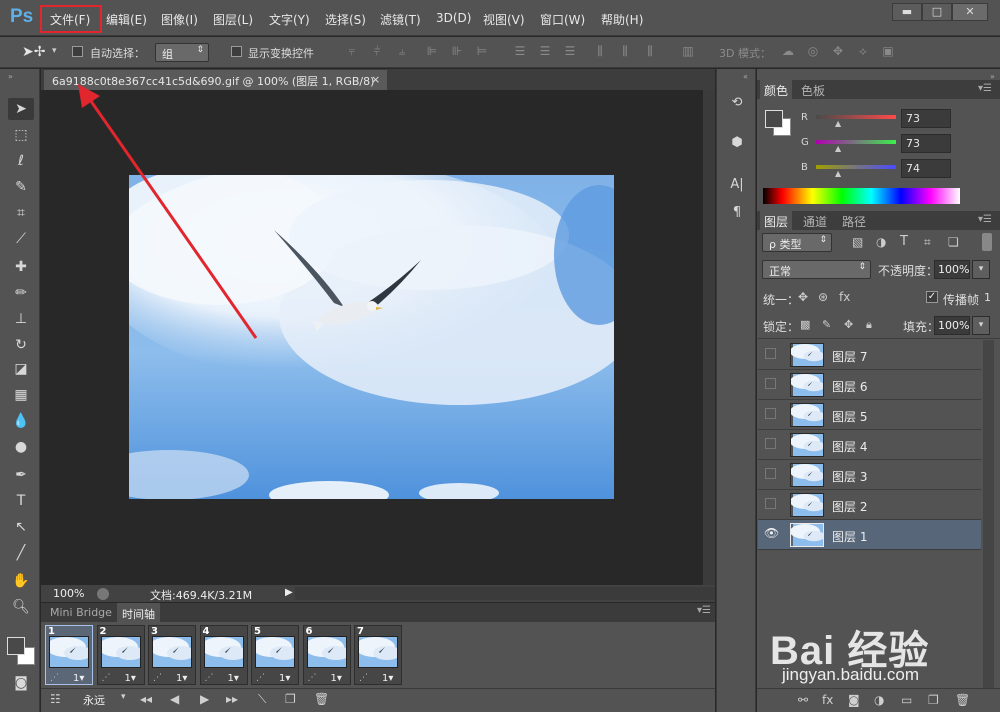 Image resolution: width=1000 pixels, height=712 pixels. I want to click on unify-style-icon: fx, so click(844, 297).